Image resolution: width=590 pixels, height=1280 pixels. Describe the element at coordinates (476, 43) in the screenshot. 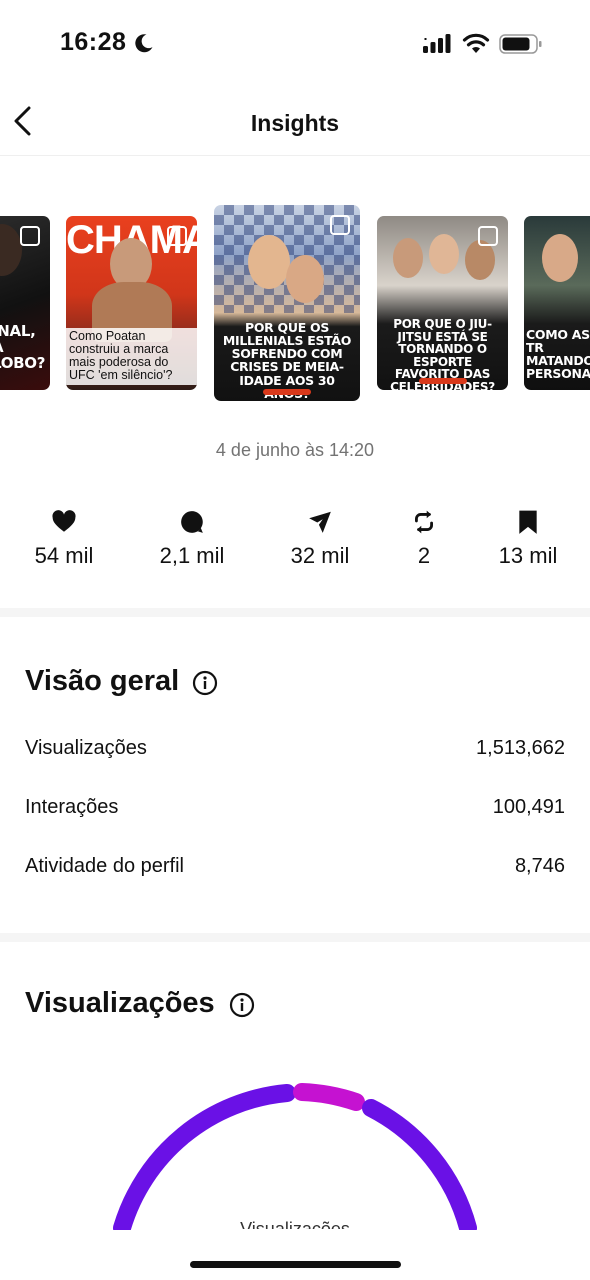

I see `wifi-icon` at that location.